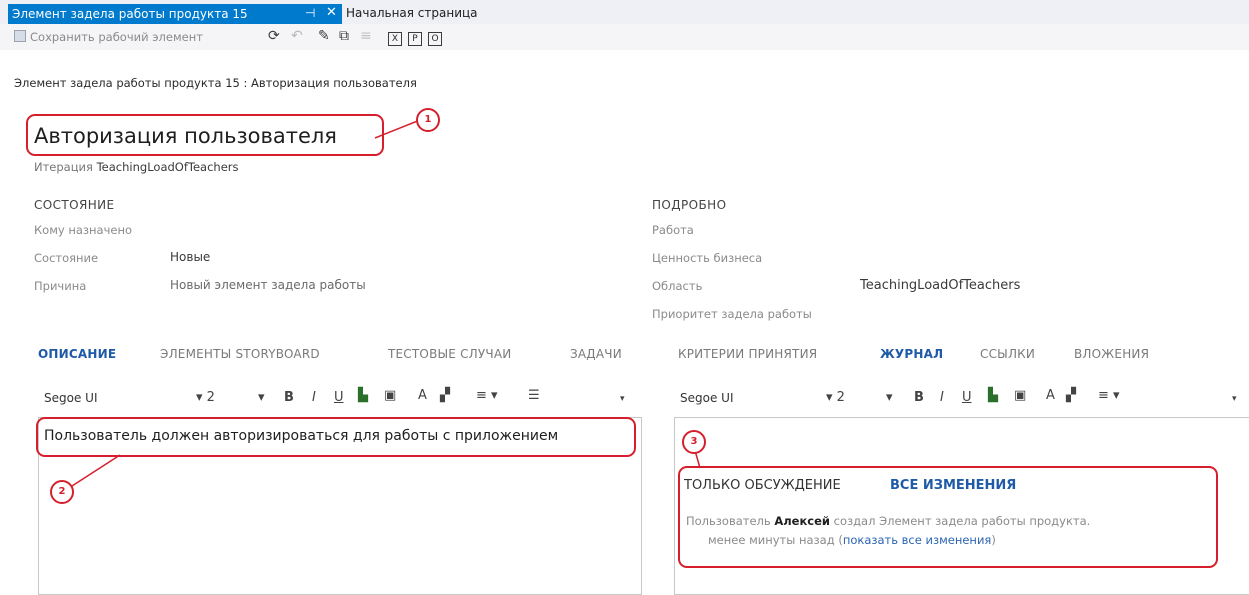 This screenshot has width=1249, height=595. Describe the element at coordinates (948, 517) in the screenshot. I see `history-callout` at that location.